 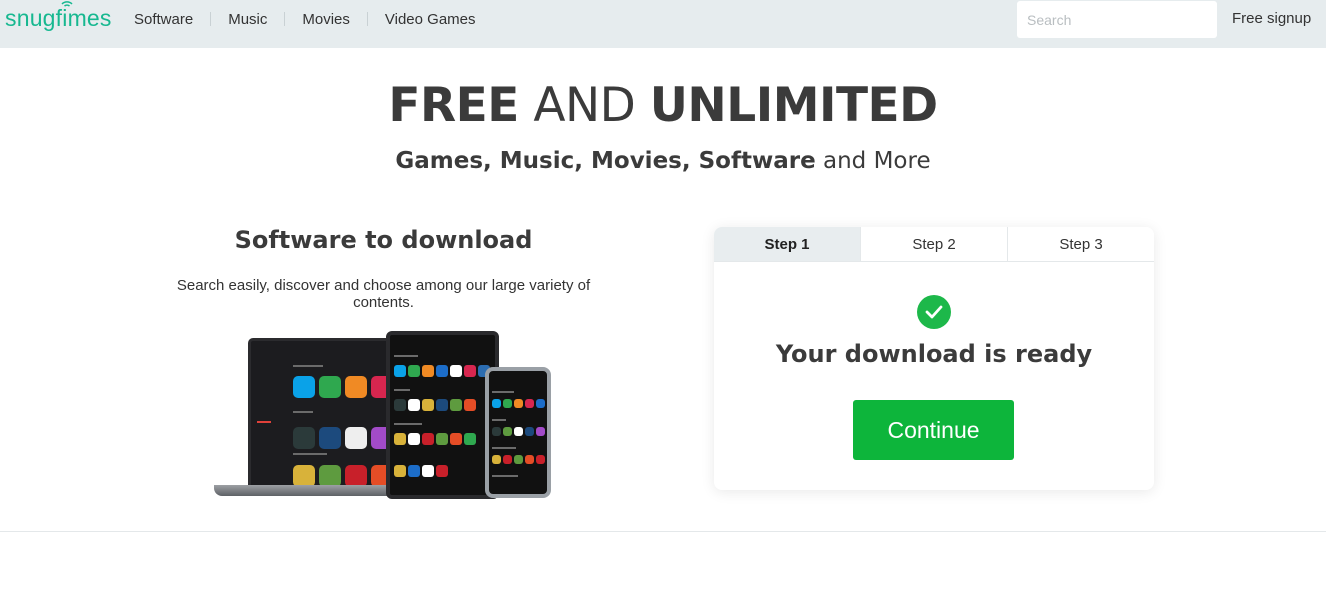 I want to click on hero-subtitle-more: and More, so click(x=873, y=161).